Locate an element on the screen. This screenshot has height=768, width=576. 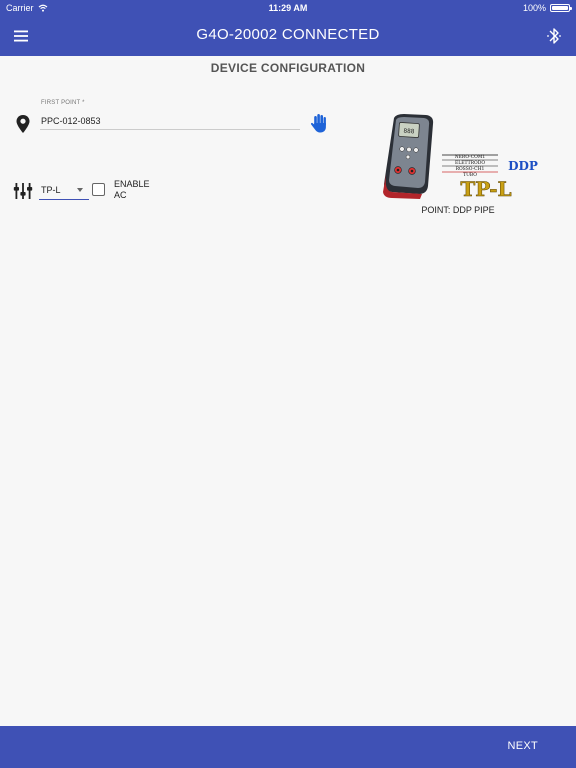
map-pin-icon is located at coordinates (23, 124).